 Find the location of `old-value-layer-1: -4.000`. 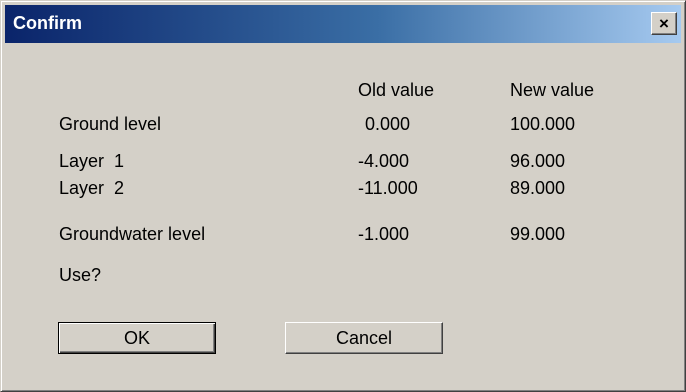

old-value-layer-1: -4.000 is located at coordinates (384, 161).